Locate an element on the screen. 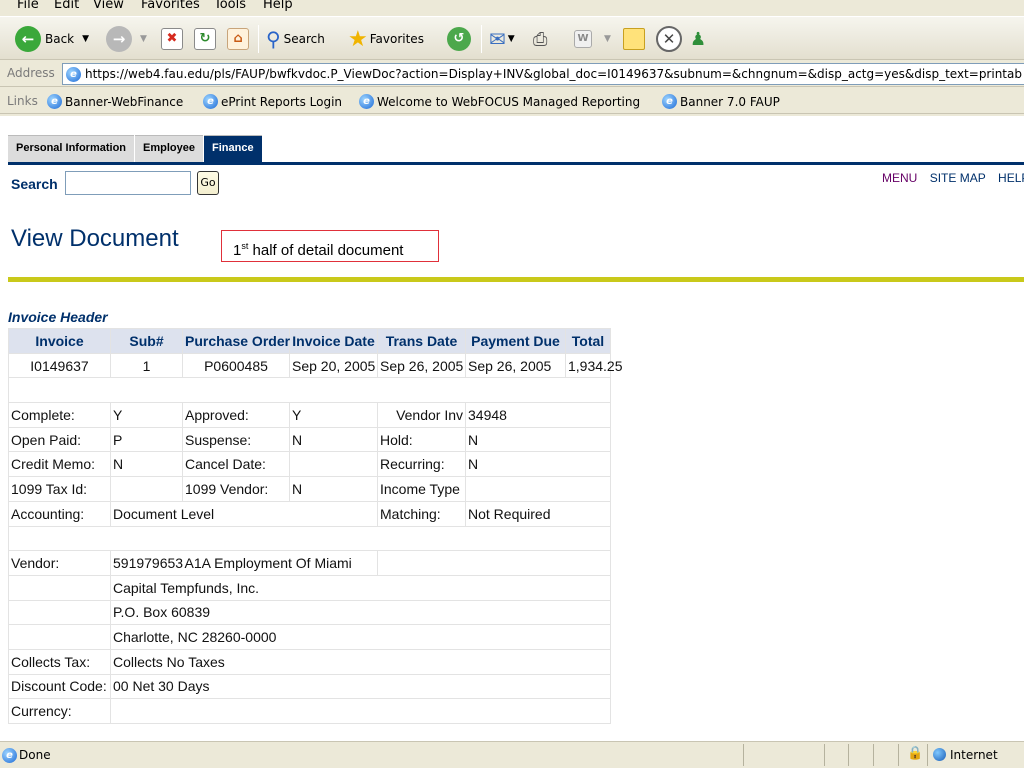  back-button: ← Back ▼ is located at coordinates (52, 39).